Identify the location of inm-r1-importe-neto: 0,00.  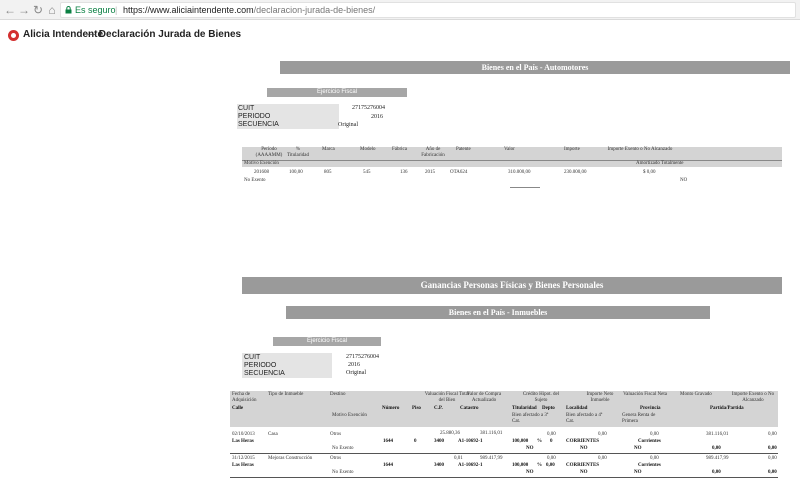
(602, 434).